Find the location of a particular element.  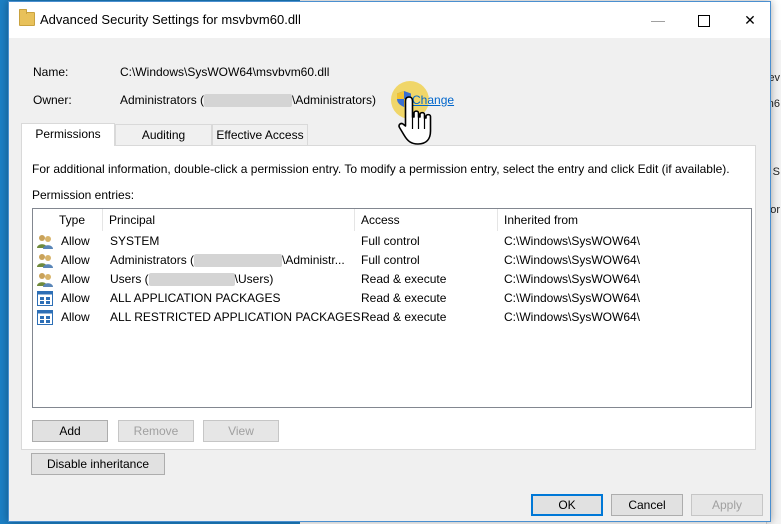

name-label: Name: is located at coordinates (51, 72).